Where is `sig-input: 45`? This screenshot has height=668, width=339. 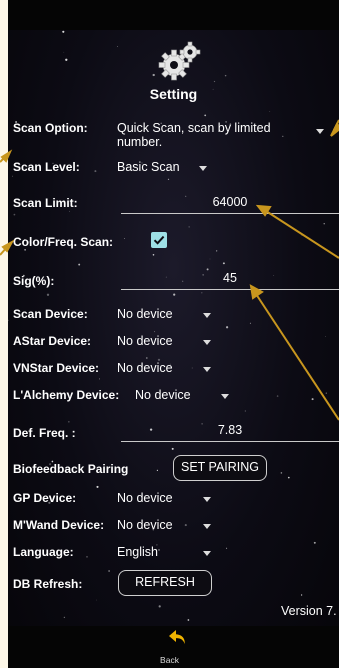
sig-input: 45 is located at coordinates (230, 279).